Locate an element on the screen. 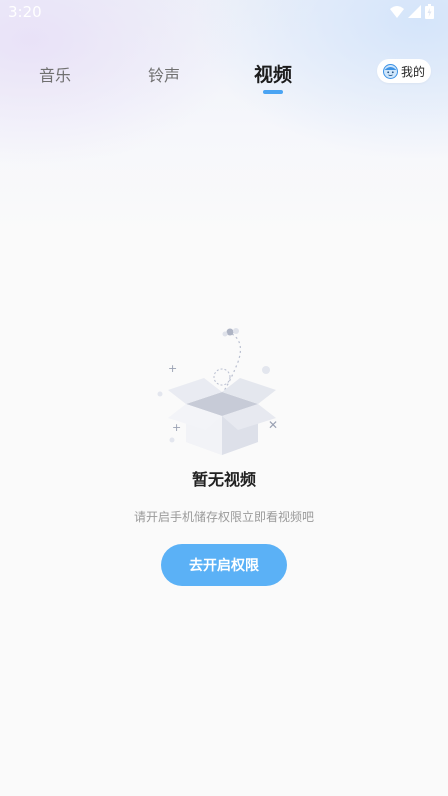 The width and height of the screenshot is (448, 796). signal-icon is located at coordinates (414, 11).